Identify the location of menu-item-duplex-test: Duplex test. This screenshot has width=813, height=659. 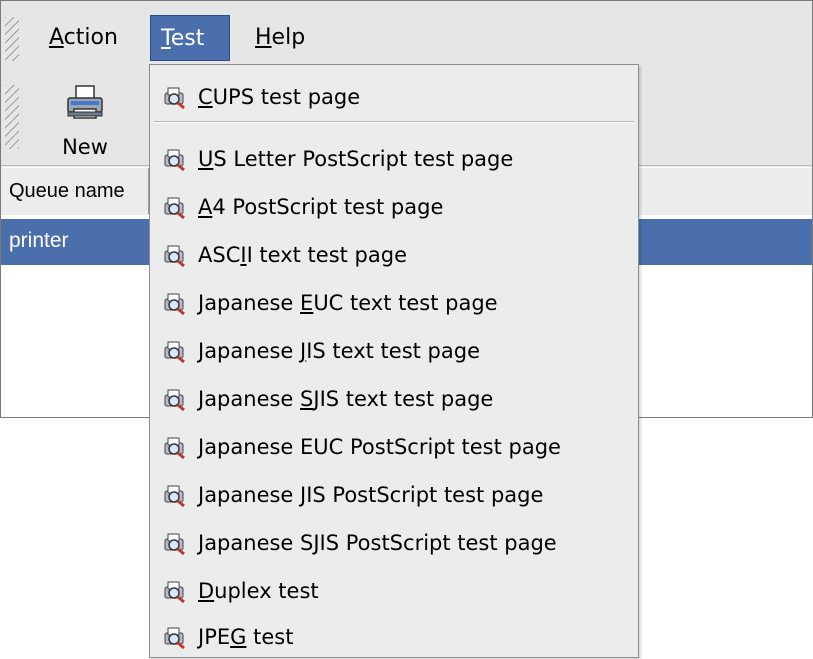
(394, 591).